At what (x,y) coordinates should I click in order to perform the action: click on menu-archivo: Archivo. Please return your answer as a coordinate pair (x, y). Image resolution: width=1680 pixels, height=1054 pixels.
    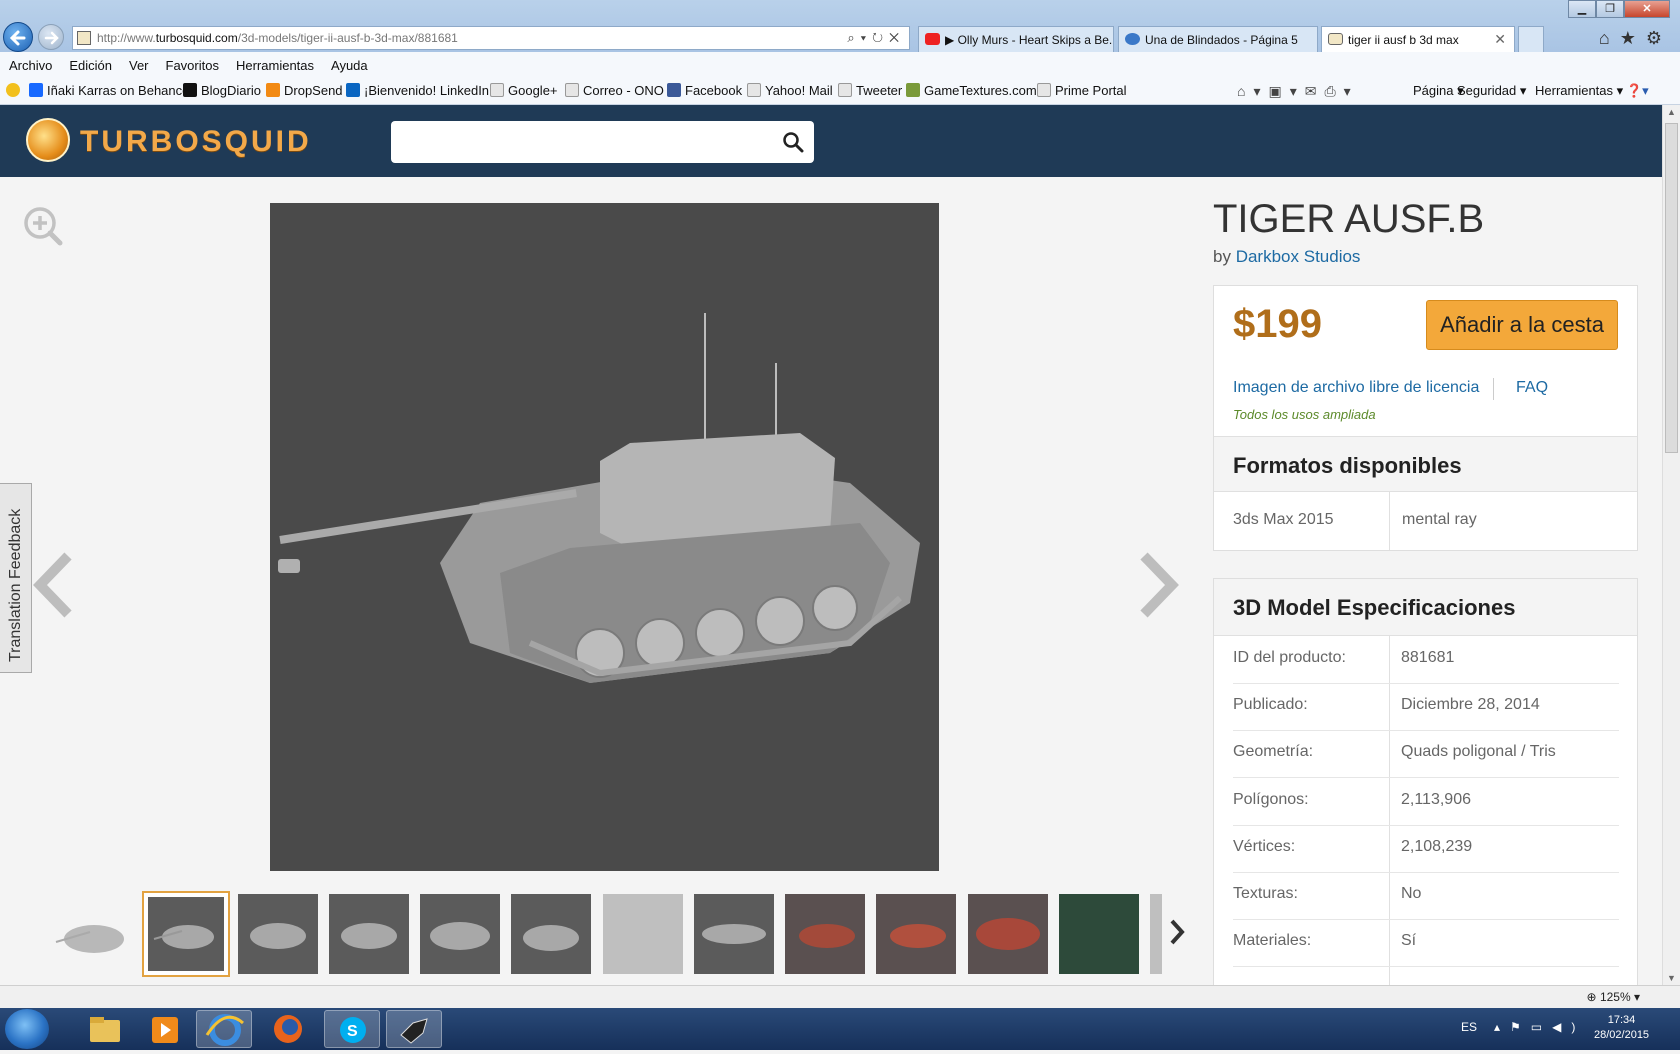
    Looking at the image, I should click on (30, 62).